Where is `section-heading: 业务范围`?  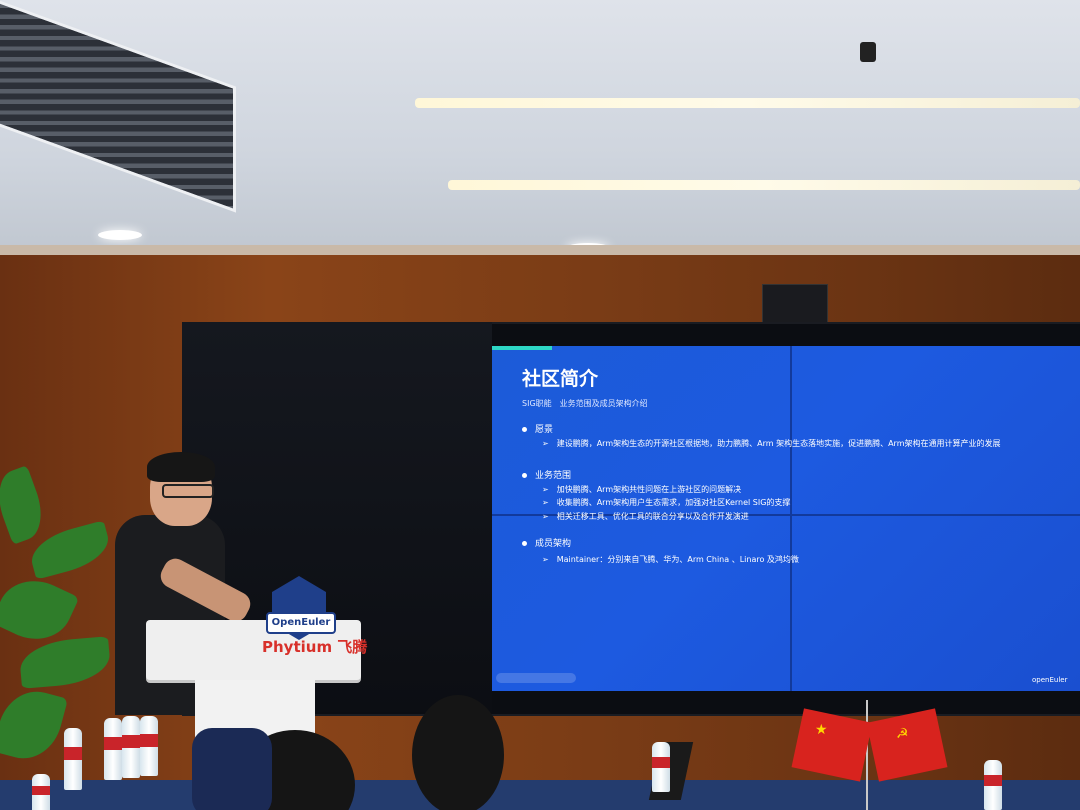
section-heading: 业务范围 is located at coordinates (546, 474).